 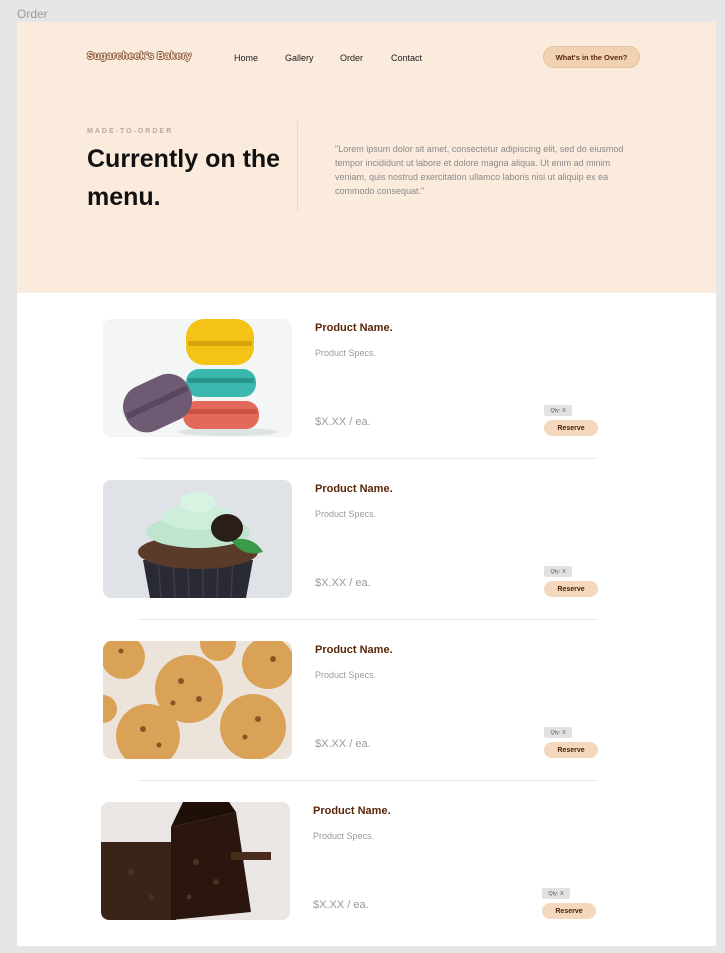 What do you see at coordinates (130, 131) in the screenshot?
I see `hero-eyebrow: MADE-TO-ORDER` at bounding box center [130, 131].